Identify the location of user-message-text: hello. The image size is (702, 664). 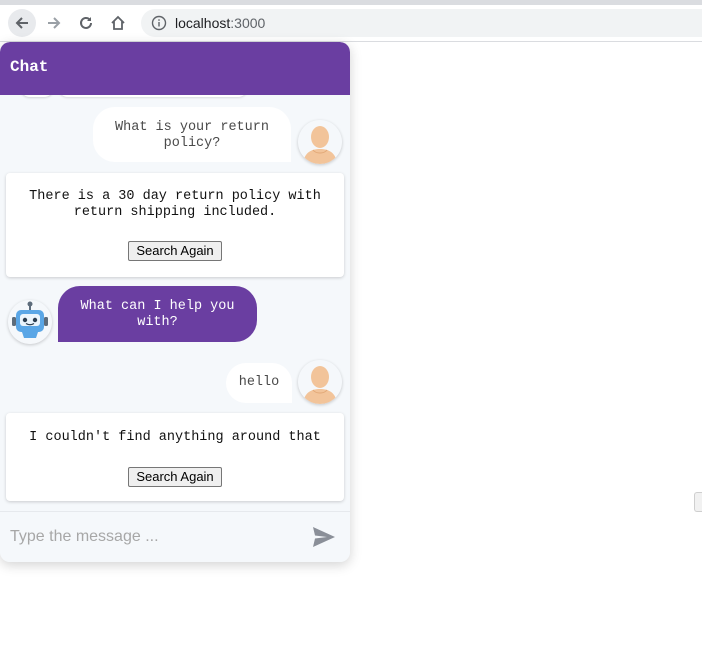
(259, 382).